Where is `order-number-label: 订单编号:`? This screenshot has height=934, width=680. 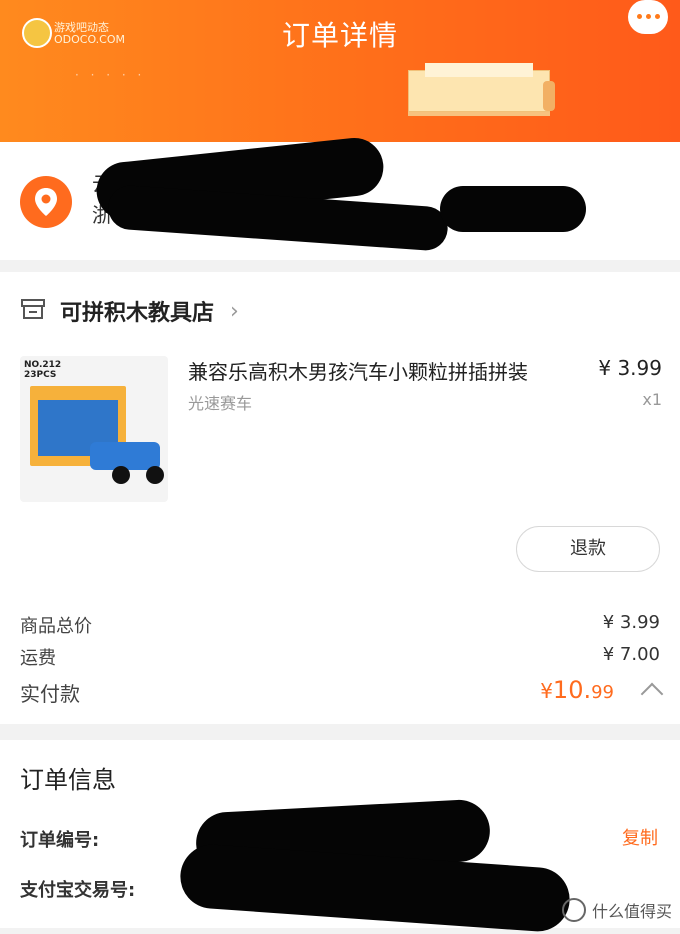
order-number-label: 订单编号: is located at coordinates (60, 840).